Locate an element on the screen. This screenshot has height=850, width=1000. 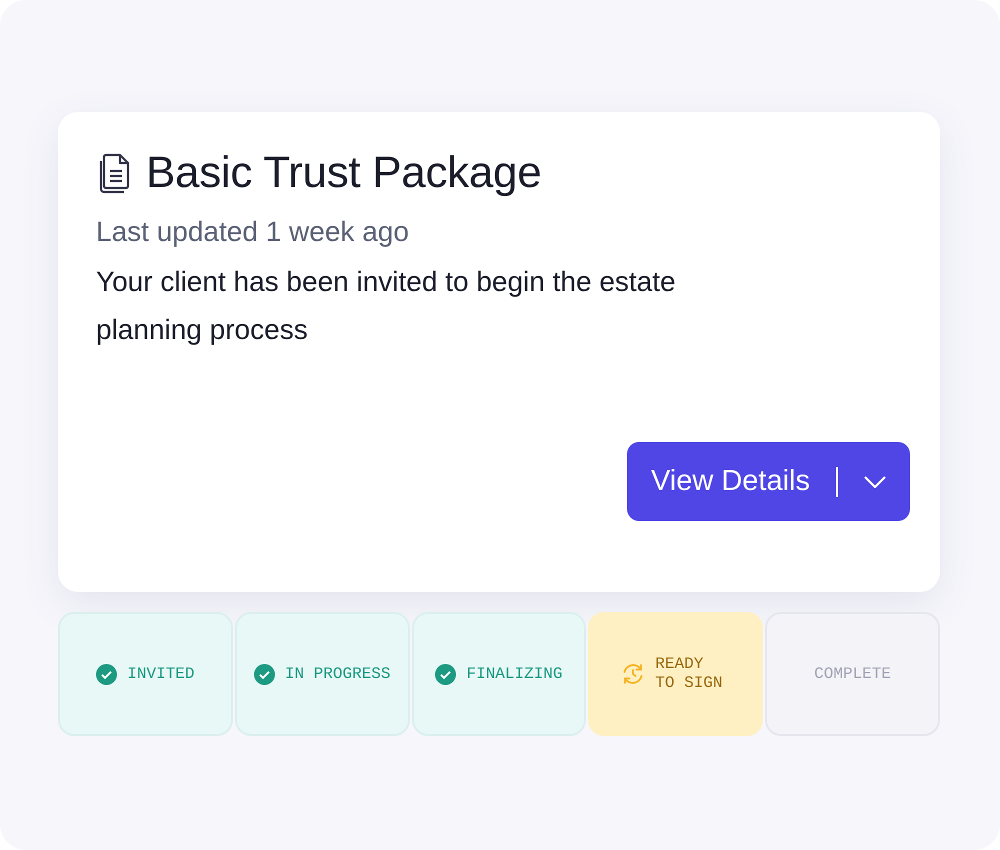
step-label: INVITED is located at coordinates (160, 674).